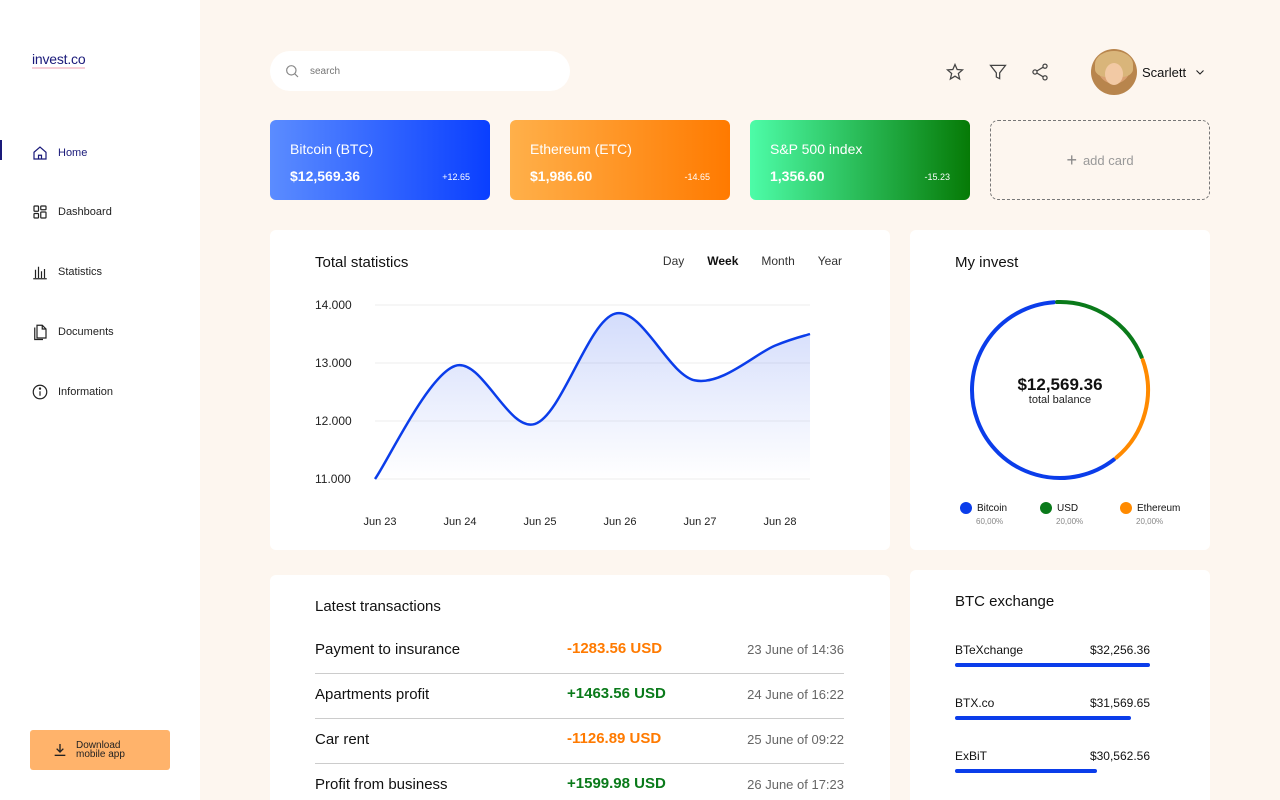 The width and height of the screenshot is (1280, 800). I want to click on exchange-price: $31,569.65, so click(1119, 703).